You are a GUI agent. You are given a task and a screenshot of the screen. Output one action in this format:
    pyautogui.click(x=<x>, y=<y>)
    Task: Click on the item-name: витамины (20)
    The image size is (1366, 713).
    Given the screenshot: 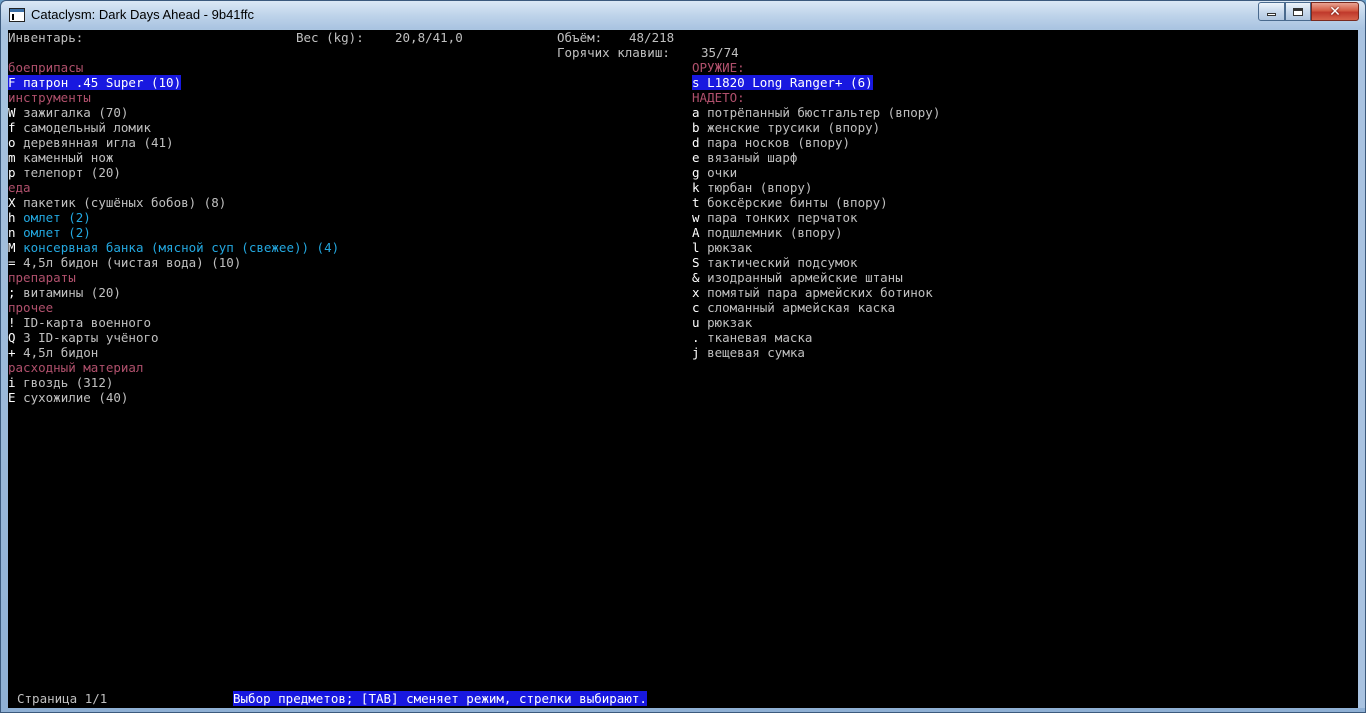 What is the action you would take?
    pyautogui.click(x=72, y=292)
    